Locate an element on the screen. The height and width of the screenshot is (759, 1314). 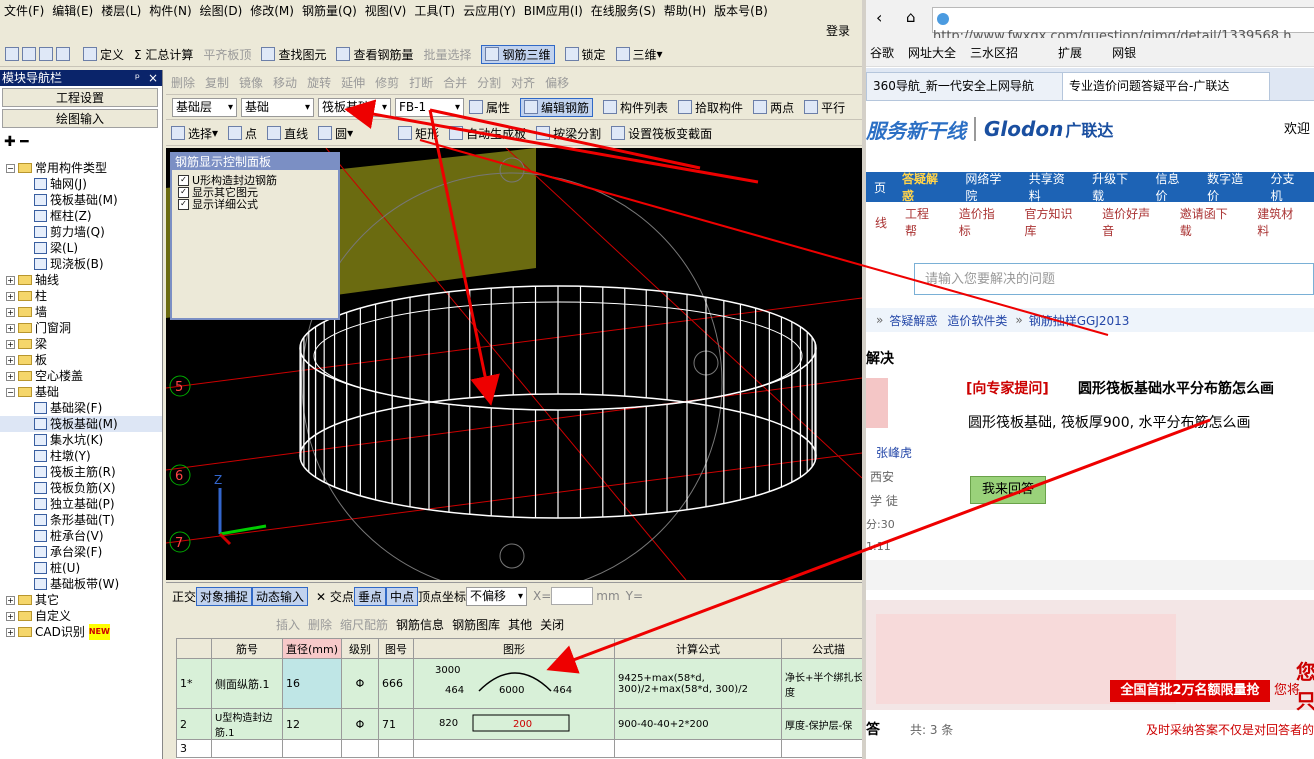
arrow-to-ring is located at coordinates (464, 257).